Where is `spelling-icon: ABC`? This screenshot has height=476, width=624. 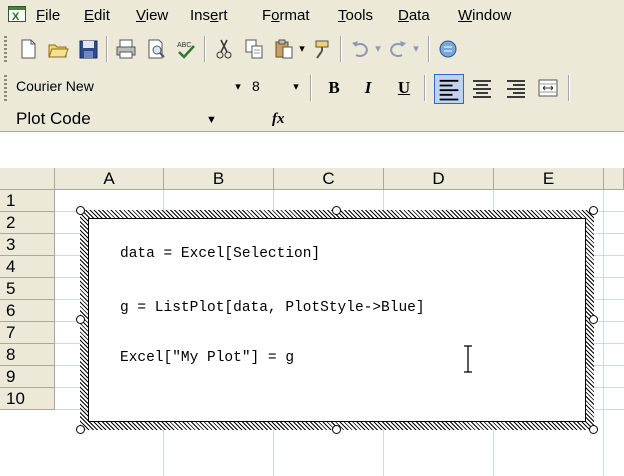
spelling-icon: ABC is located at coordinates (186, 49).